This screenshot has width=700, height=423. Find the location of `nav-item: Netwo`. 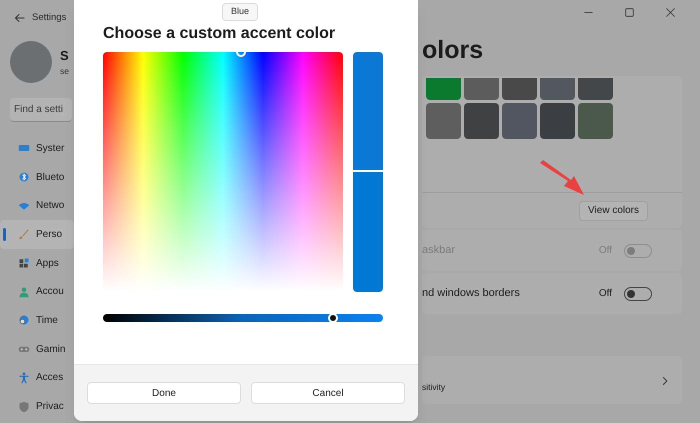

nav-item: Netwo is located at coordinates (37, 205).